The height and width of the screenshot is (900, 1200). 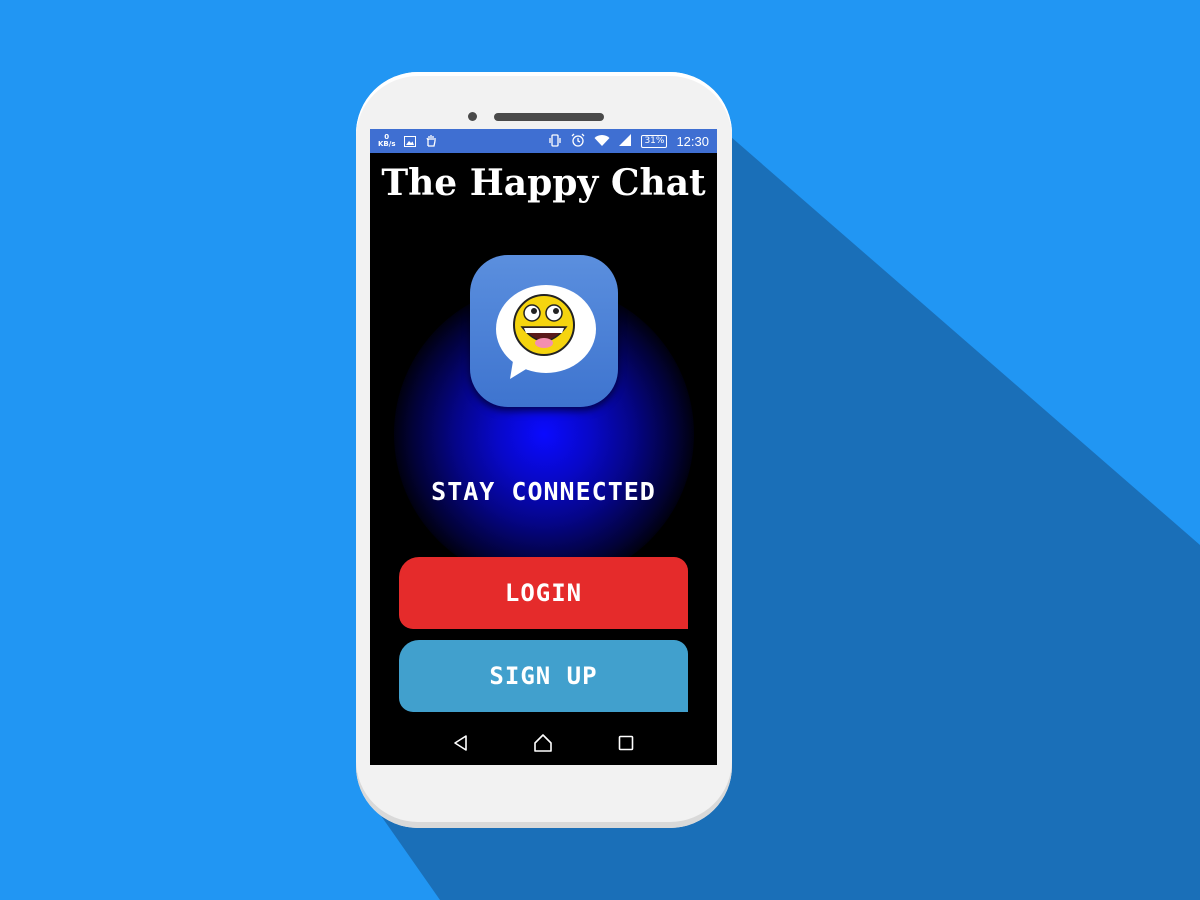 I want to click on vibrate-icon, so click(x=555, y=141).